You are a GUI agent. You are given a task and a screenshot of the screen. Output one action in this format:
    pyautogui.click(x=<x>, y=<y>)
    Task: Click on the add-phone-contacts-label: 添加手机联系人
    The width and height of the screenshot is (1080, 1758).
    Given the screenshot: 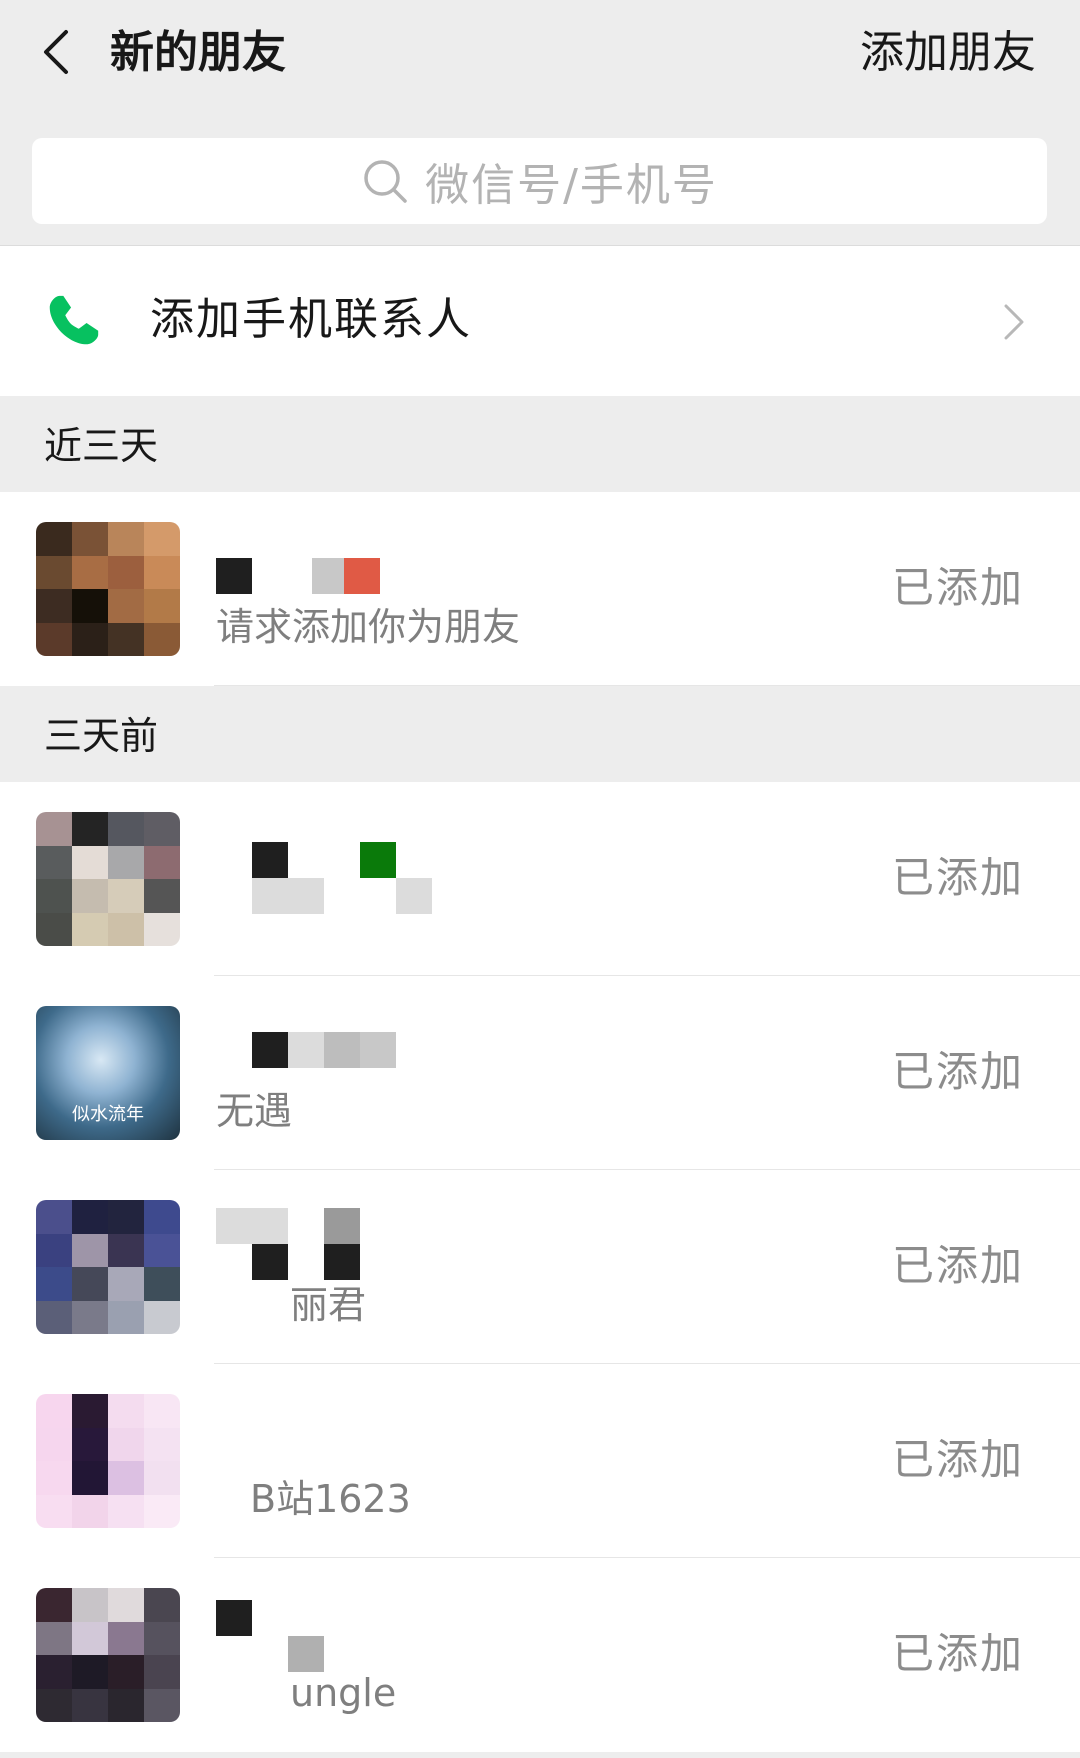 What is the action you would take?
    pyautogui.click(x=311, y=319)
    